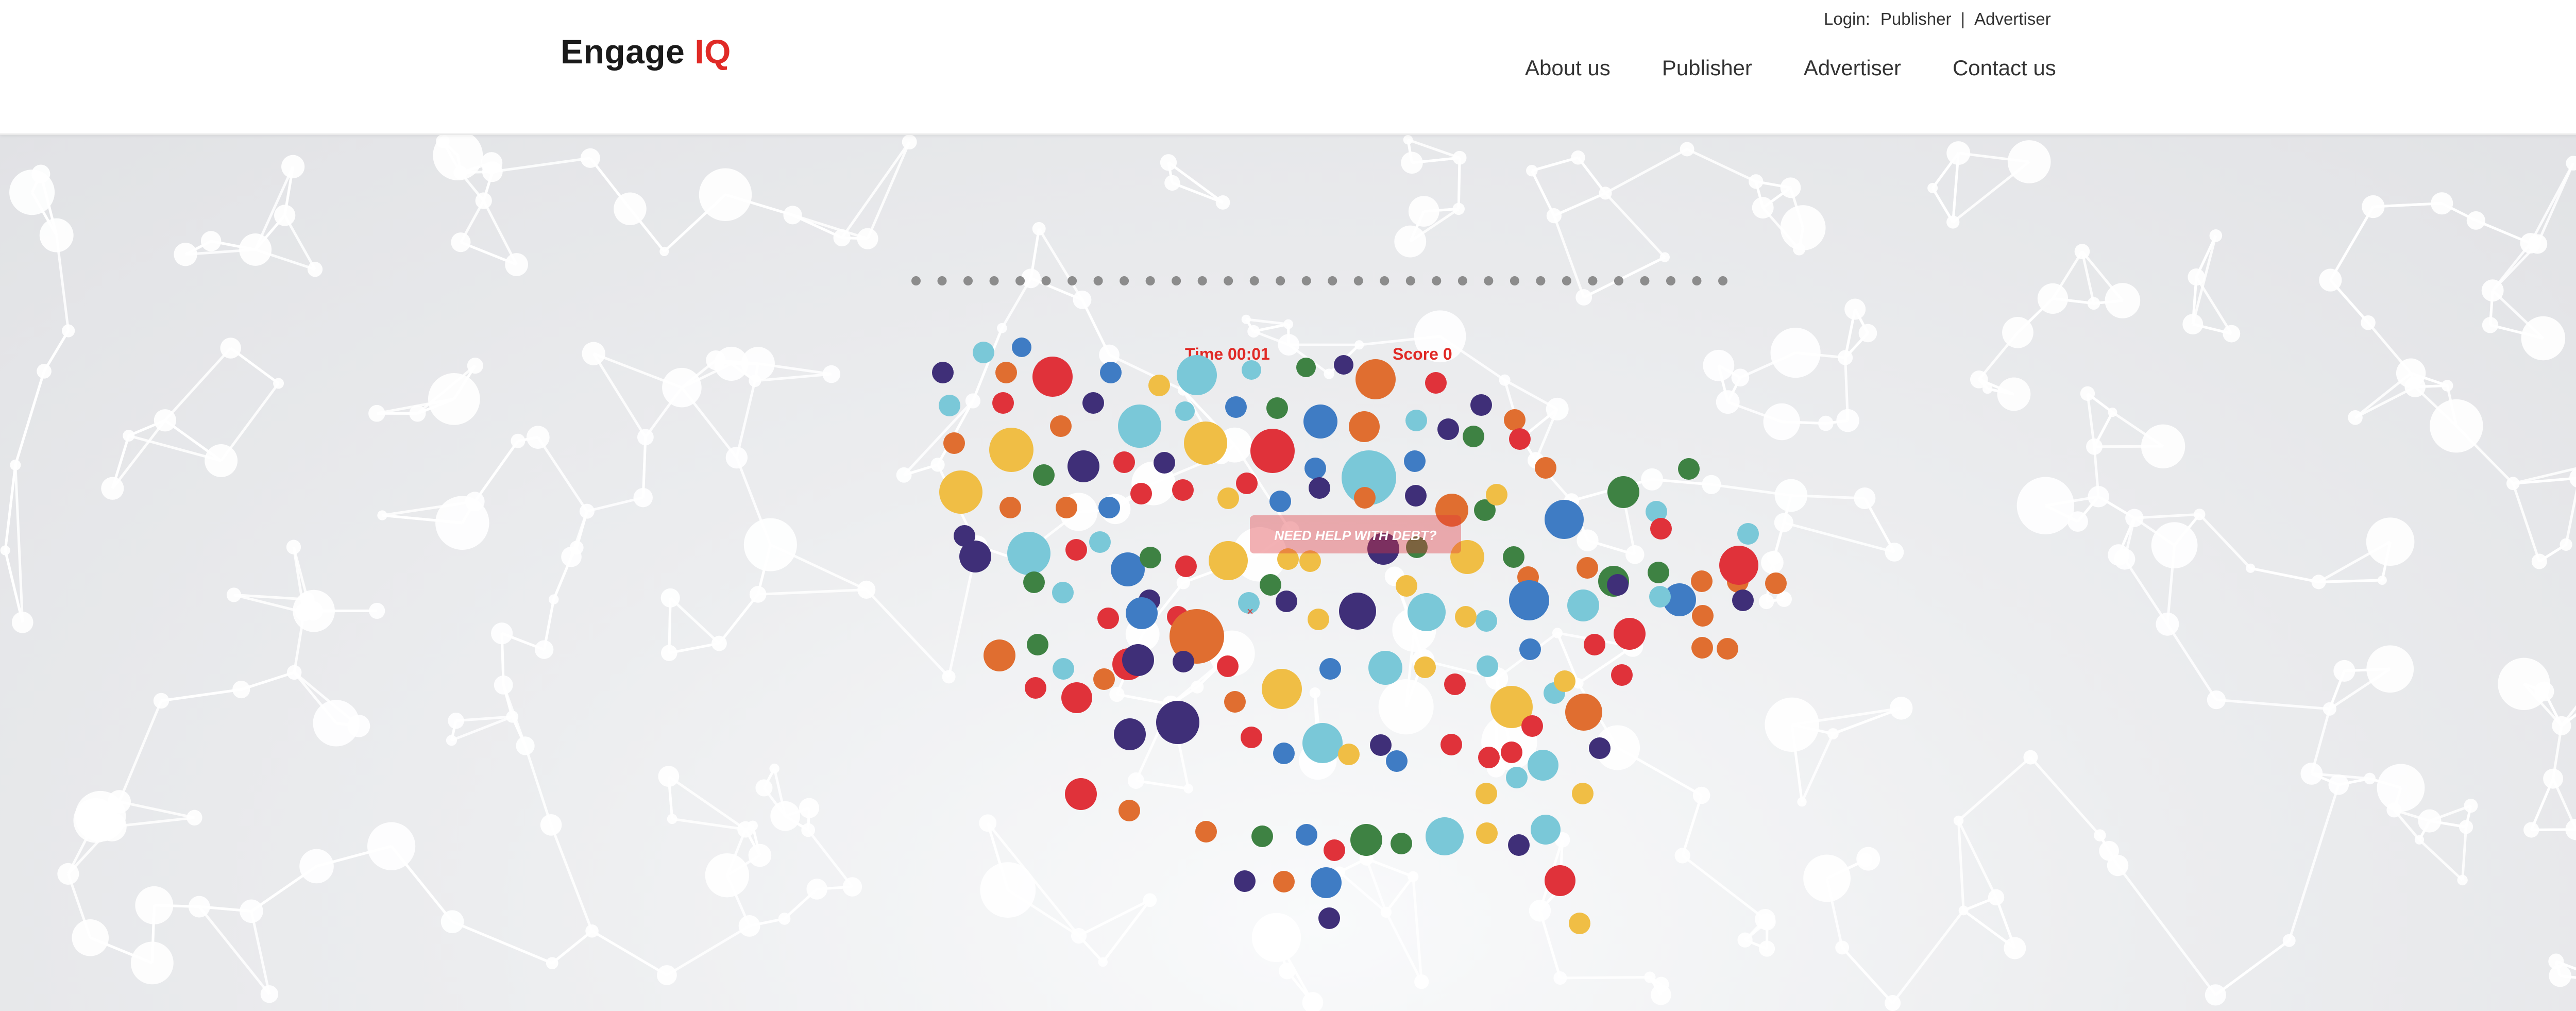 The image size is (2576, 1011). What do you see at coordinates (1250, 611) in the screenshot?
I see `close-x-icon: ×` at bounding box center [1250, 611].